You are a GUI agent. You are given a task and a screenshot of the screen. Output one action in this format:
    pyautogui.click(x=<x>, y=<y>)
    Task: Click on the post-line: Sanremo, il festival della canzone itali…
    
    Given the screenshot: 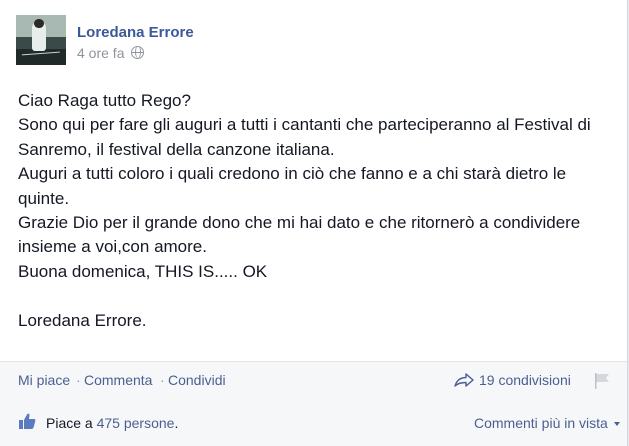 What is the action you would take?
    pyautogui.click(x=176, y=149)
    